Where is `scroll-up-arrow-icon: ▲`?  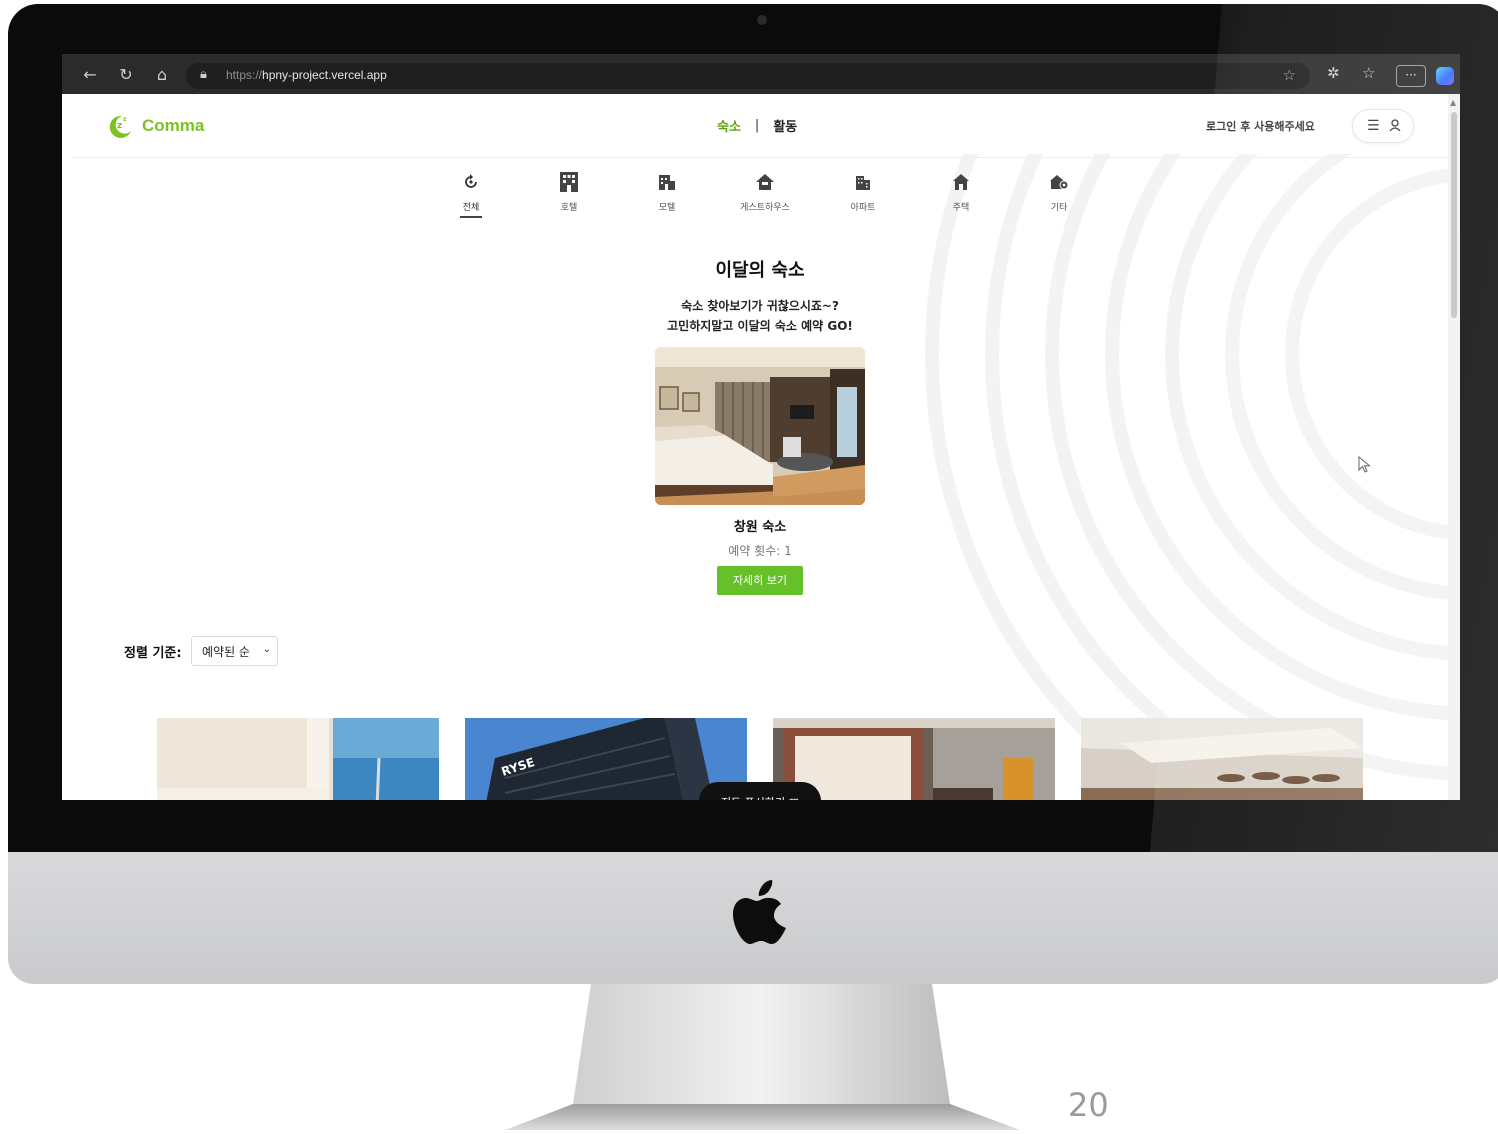
scroll-up-arrow-icon: ▲ is located at coordinates (1453, 102).